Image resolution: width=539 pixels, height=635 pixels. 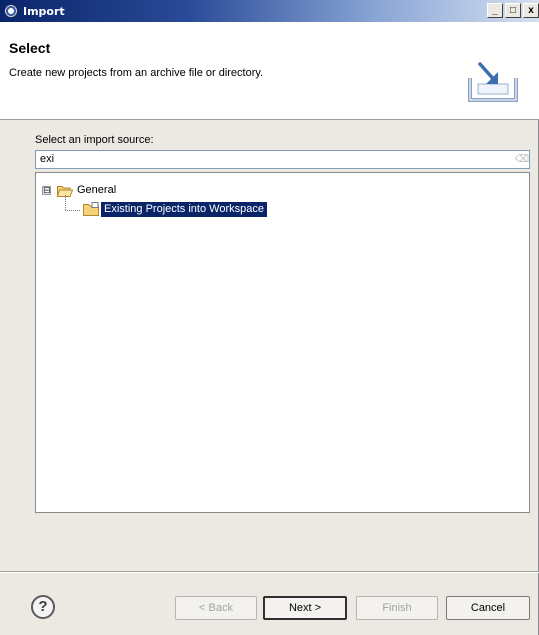 I want to click on collapse-icon: ⊟, so click(x=46, y=190).